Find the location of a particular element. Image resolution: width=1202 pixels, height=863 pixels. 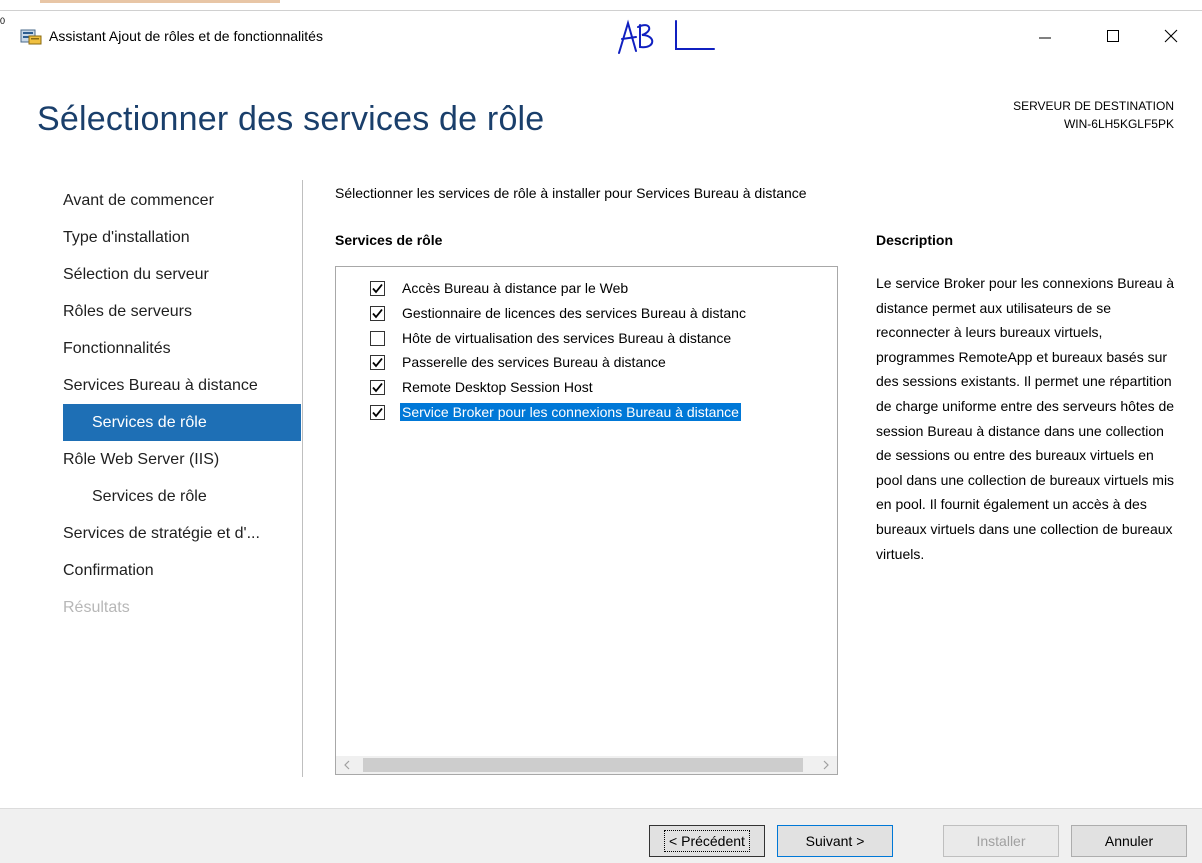

scroll-left-button is located at coordinates (347, 765).